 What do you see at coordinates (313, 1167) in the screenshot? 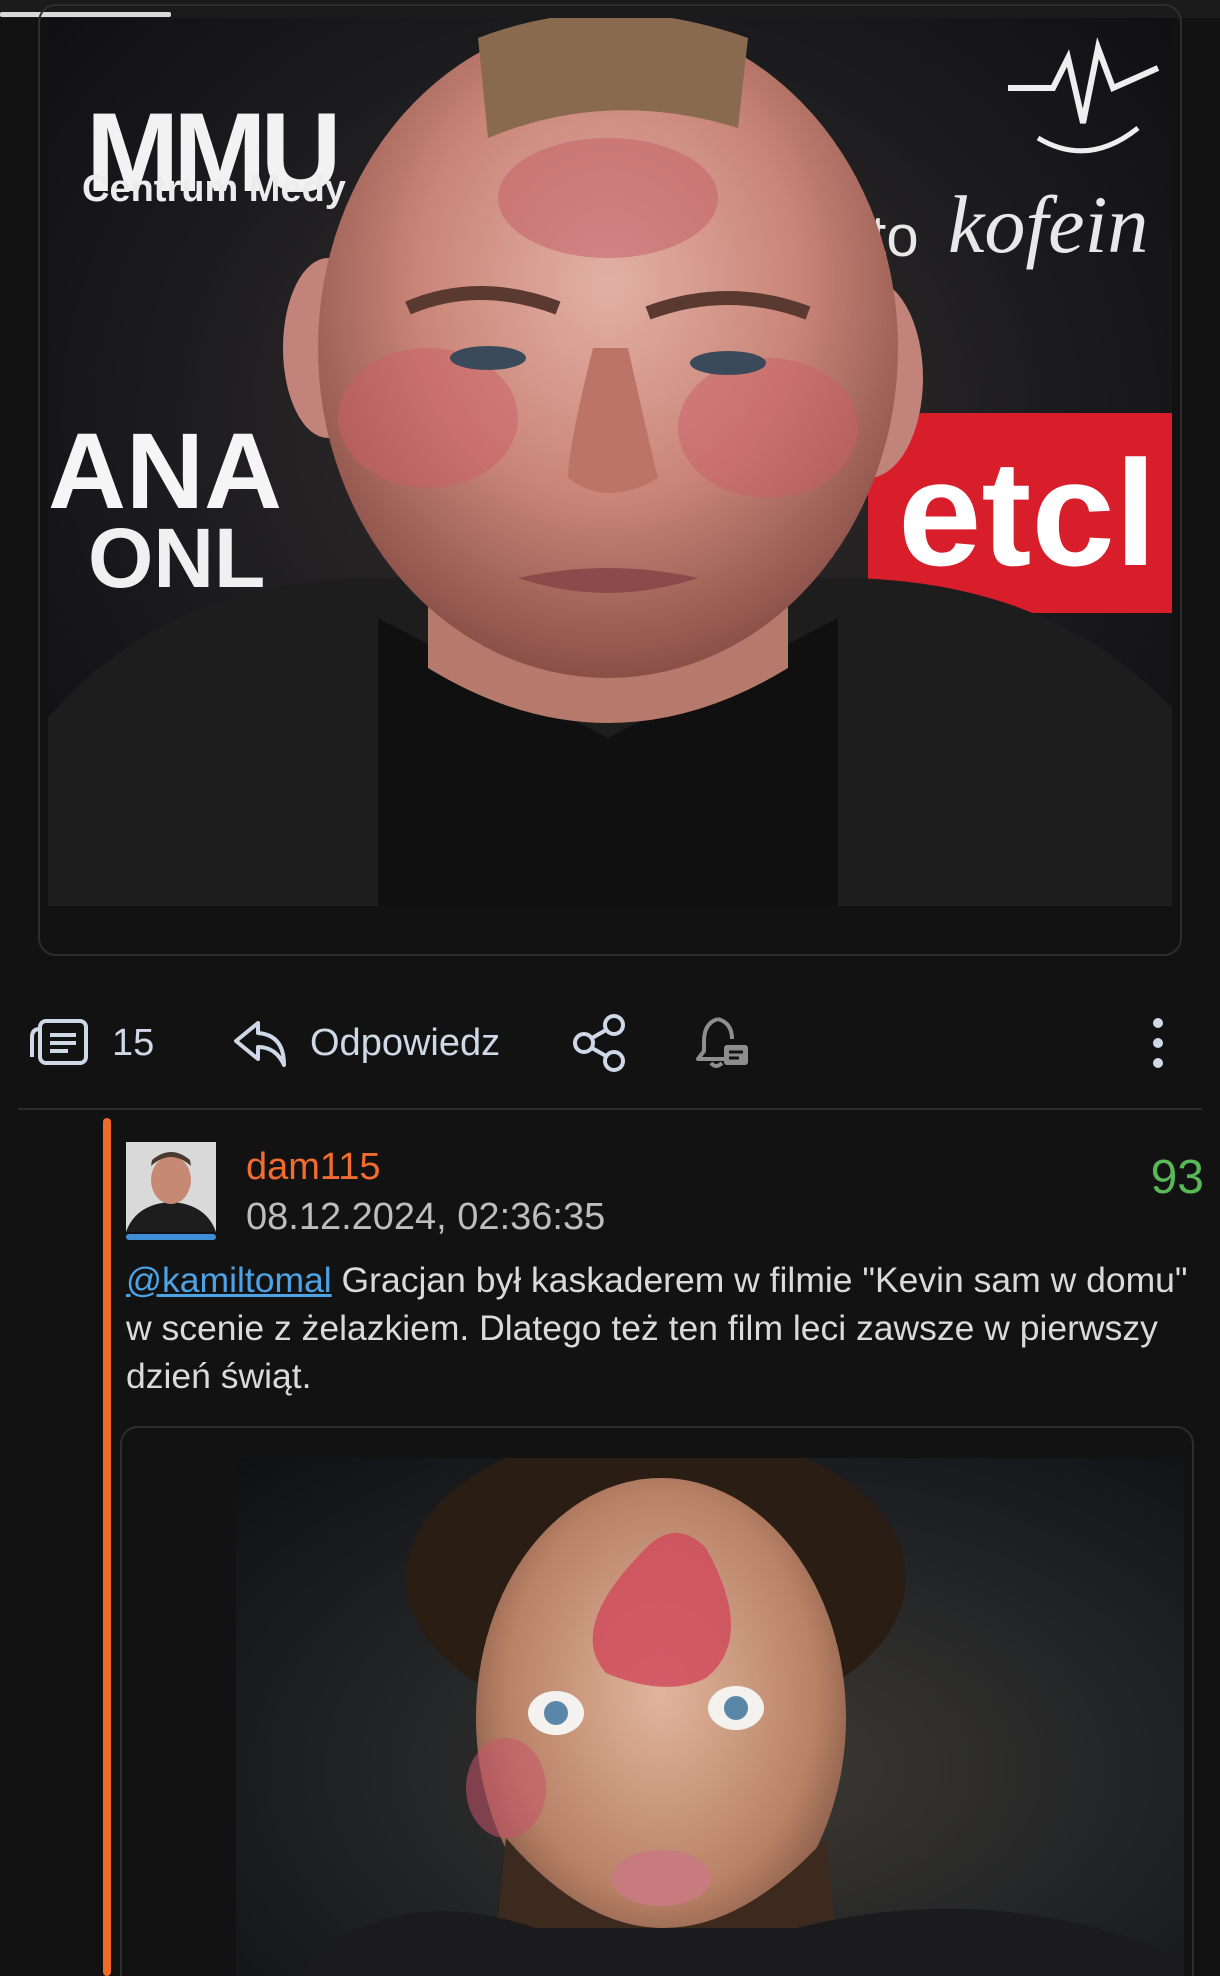
I see `comment-username: dam115` at bounding box center [313, 1167].